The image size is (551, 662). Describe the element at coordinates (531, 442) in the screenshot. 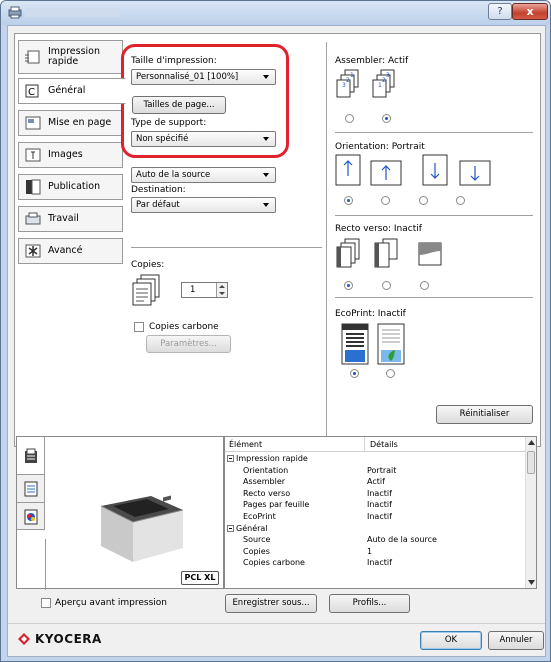

I see `scroll-up-icon` at that location.